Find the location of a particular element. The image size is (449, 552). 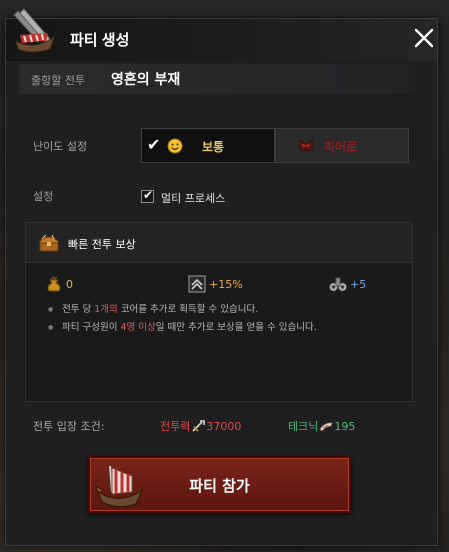

close-icon is located at coordinates (424, 38).